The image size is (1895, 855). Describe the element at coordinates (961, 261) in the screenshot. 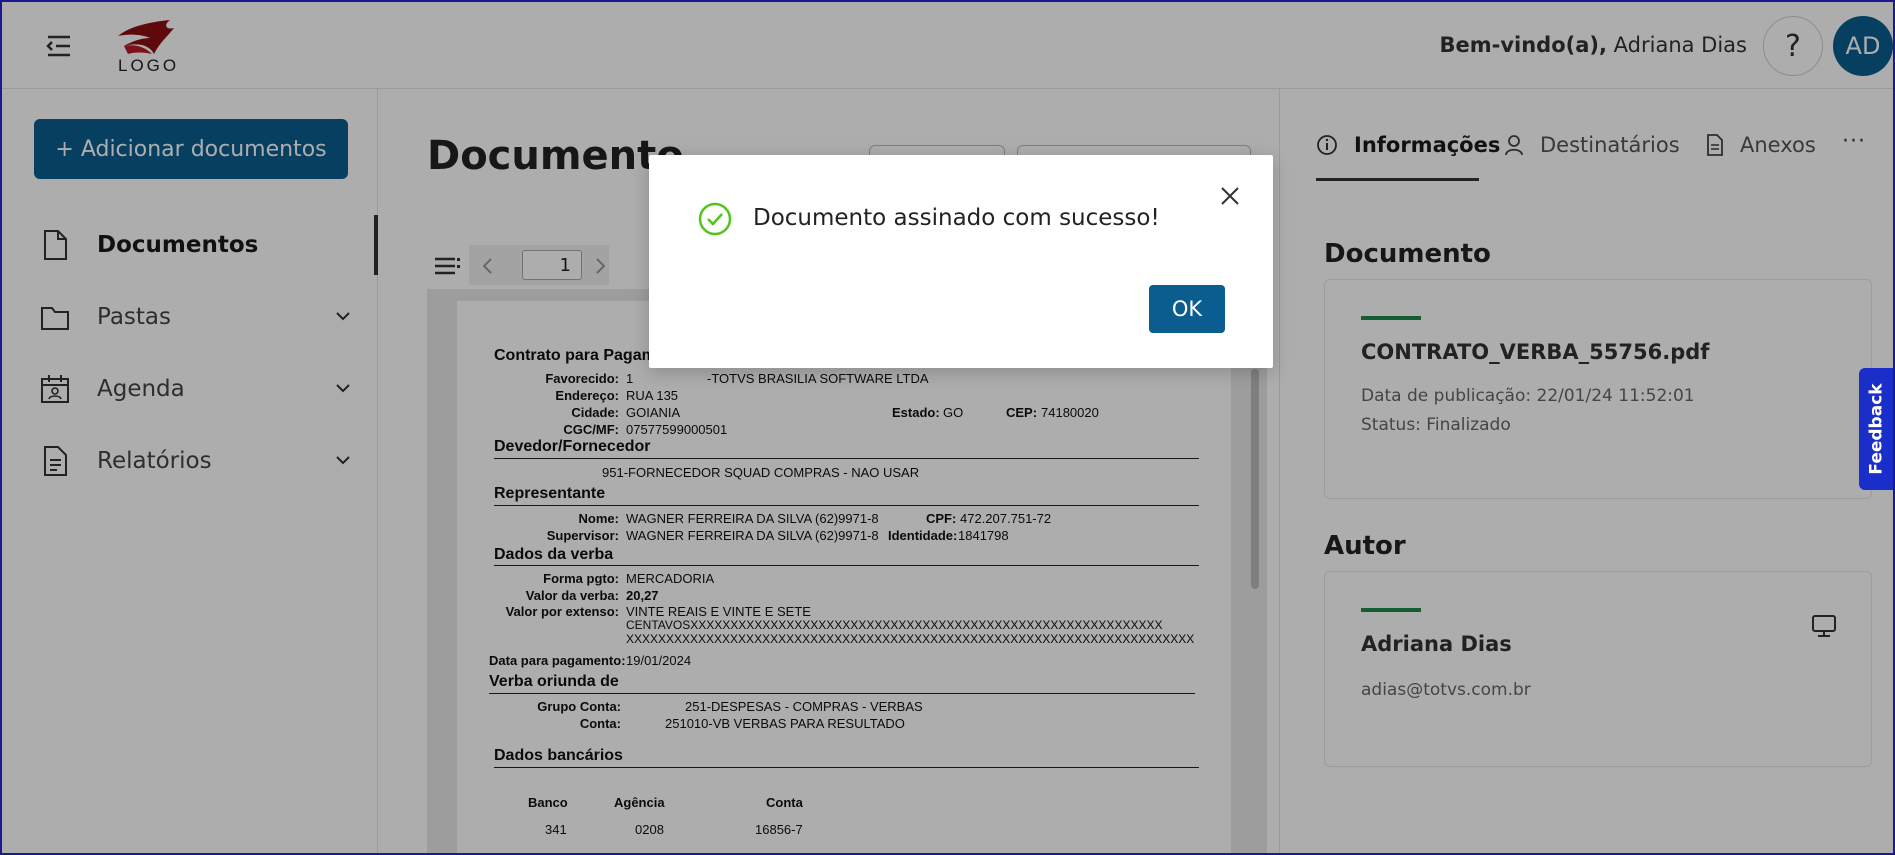

I see `success-dialog: Documento assinado com sucesso! OK` at that location.